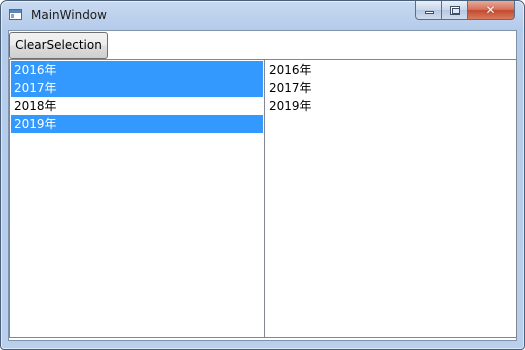 The height and width of the screenshot is (350, 525). I want to click on title-bar: MainWindow ✕, so click(262, 16).